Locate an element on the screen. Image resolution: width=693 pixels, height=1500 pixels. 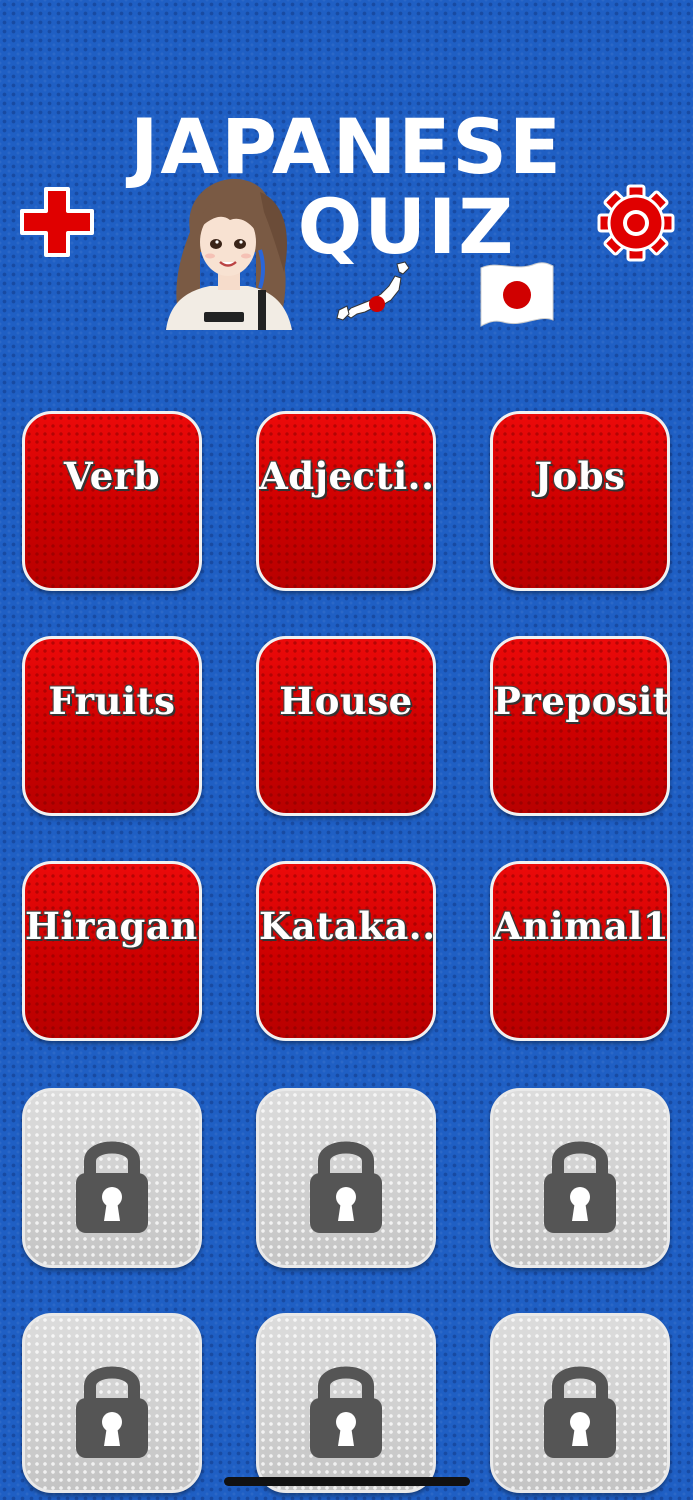
category-label: Jobs is located at coordinates (580, 476).